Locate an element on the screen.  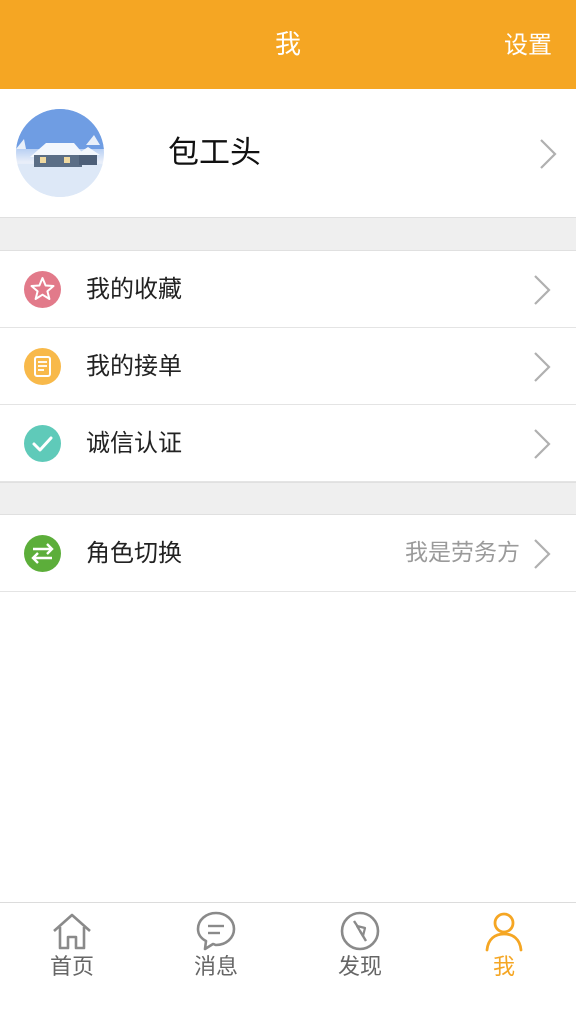
order-icon is located at coordinates (42, 366).